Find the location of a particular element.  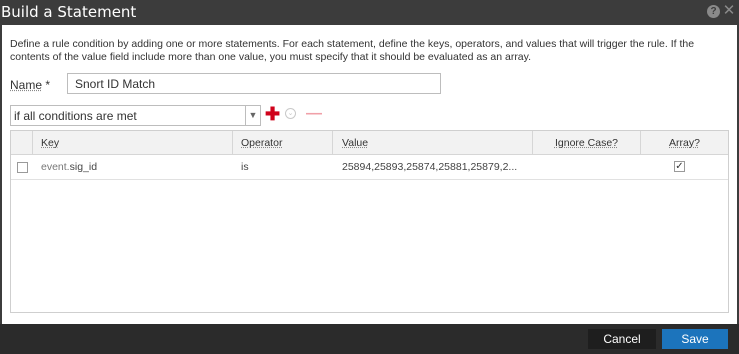

condition-select: if all conditions are met ▼ is located at coordinates (135, 115).